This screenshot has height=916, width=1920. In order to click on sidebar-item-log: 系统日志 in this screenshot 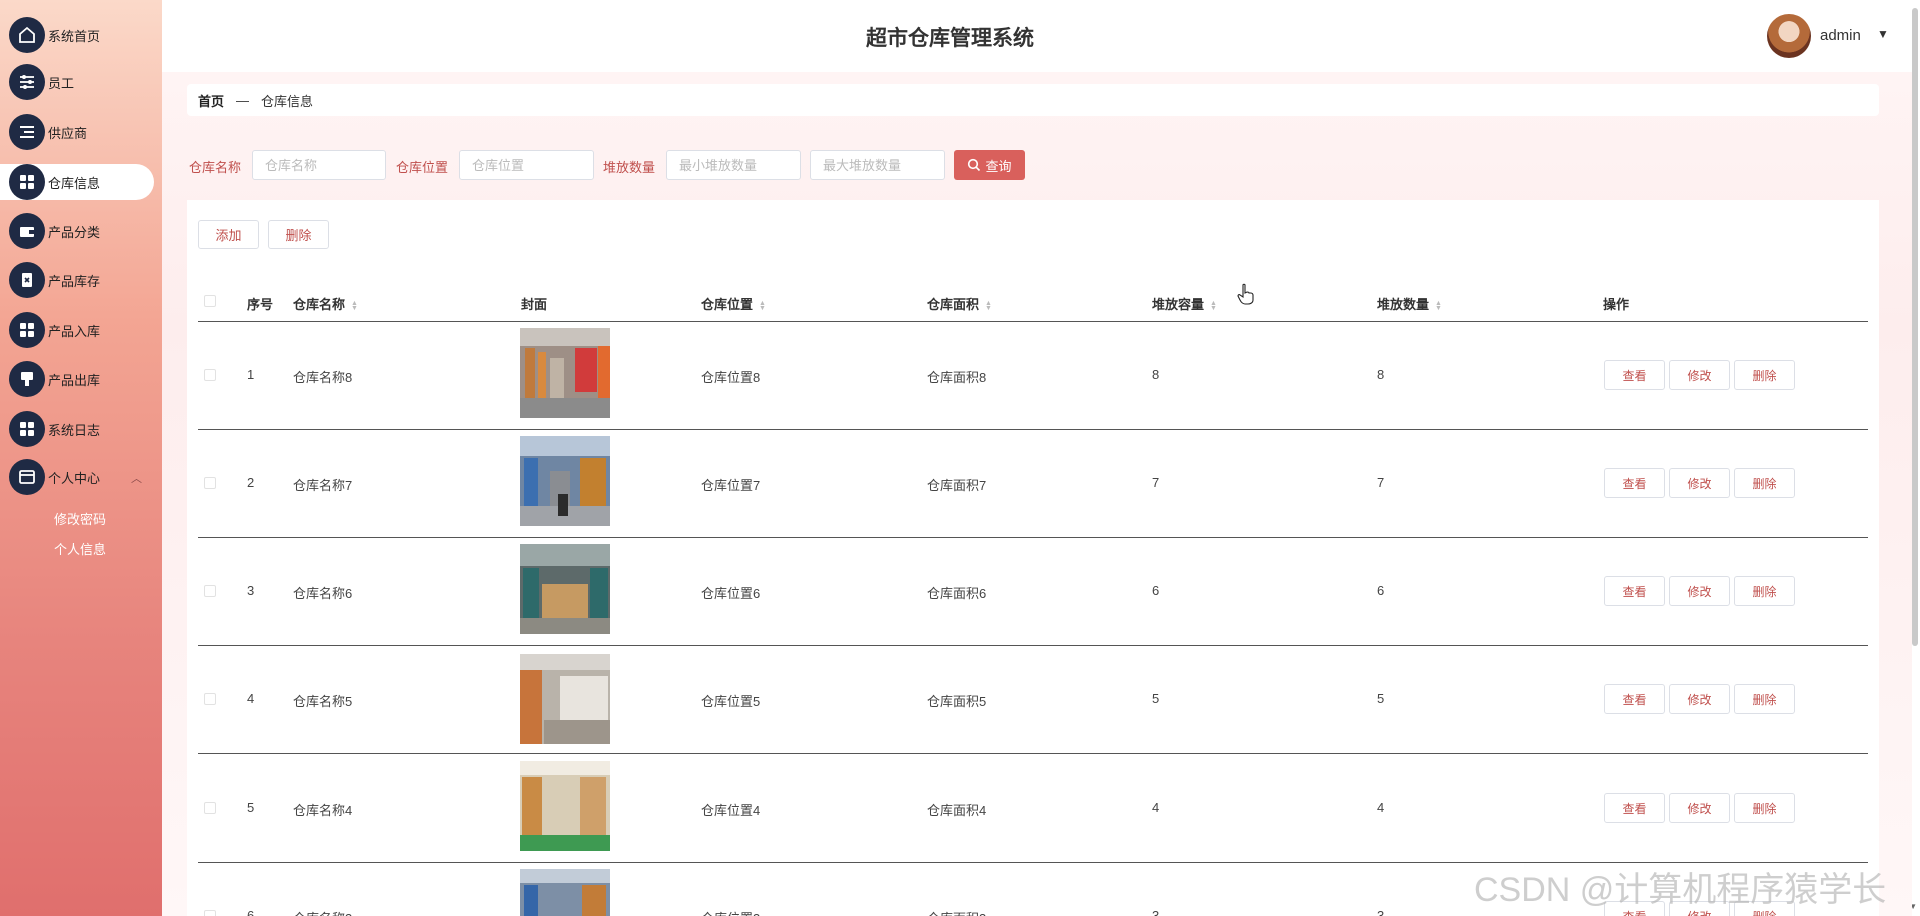, I will do `click(77, 429)`.